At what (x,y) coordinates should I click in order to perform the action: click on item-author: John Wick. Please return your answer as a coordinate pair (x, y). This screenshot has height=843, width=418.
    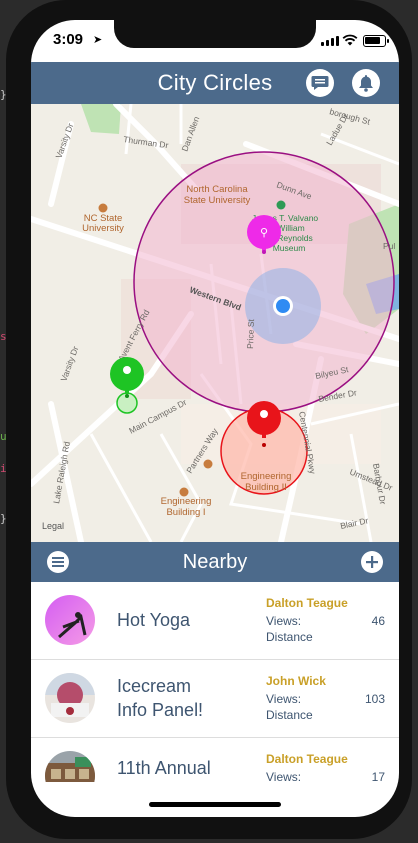
    Looking at the image, I should click on (296, 681).